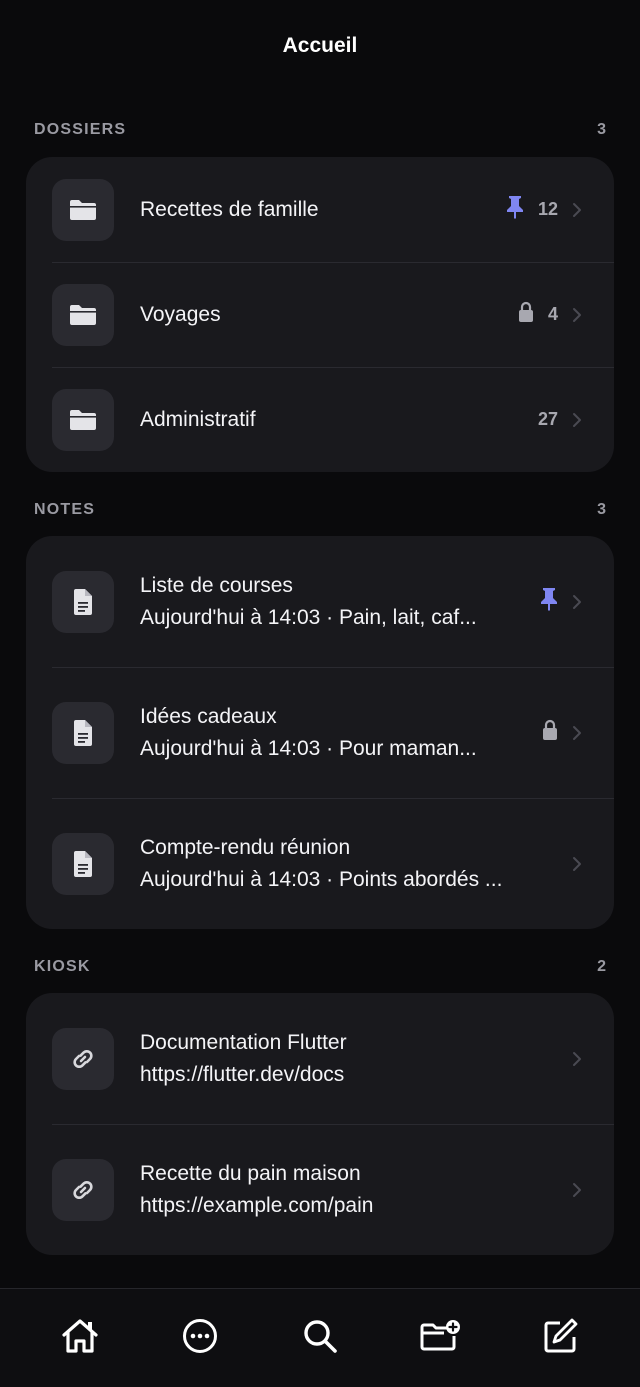 Image resolution: width=640 pixels, height=1387 pixels. I want to click on kiosk-section-header: KIOSK 2, so click(320, 967).